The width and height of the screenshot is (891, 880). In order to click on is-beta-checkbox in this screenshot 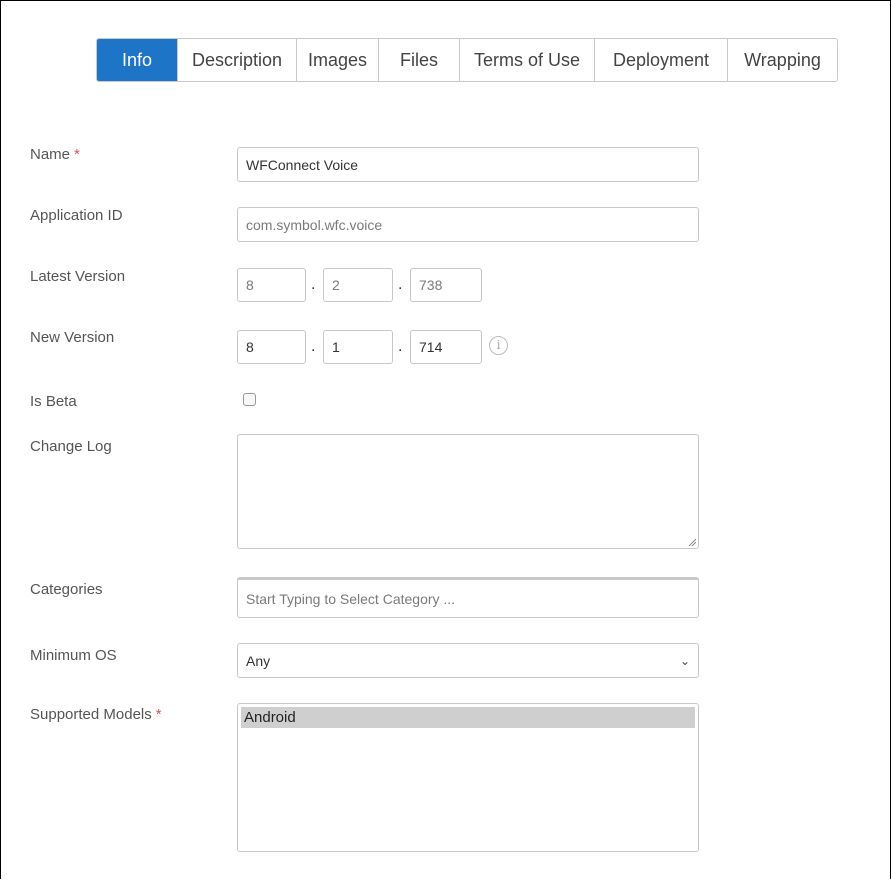, I will do `click(249, 399)`.